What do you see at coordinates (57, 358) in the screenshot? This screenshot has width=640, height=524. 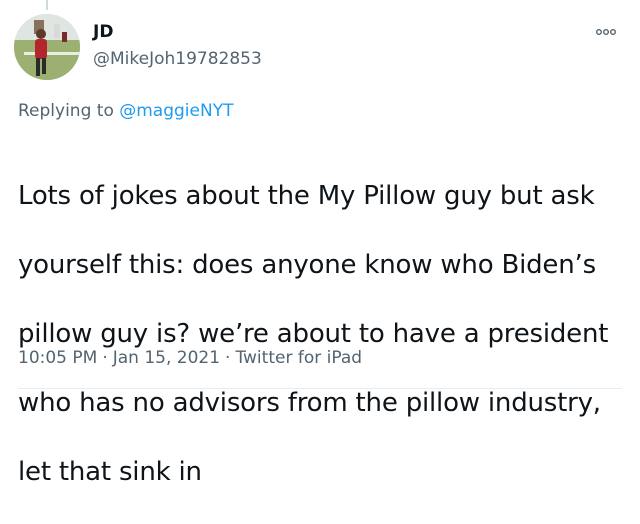 I see `tweet-time: 10:05 PM` at bounding box center [57, 358].